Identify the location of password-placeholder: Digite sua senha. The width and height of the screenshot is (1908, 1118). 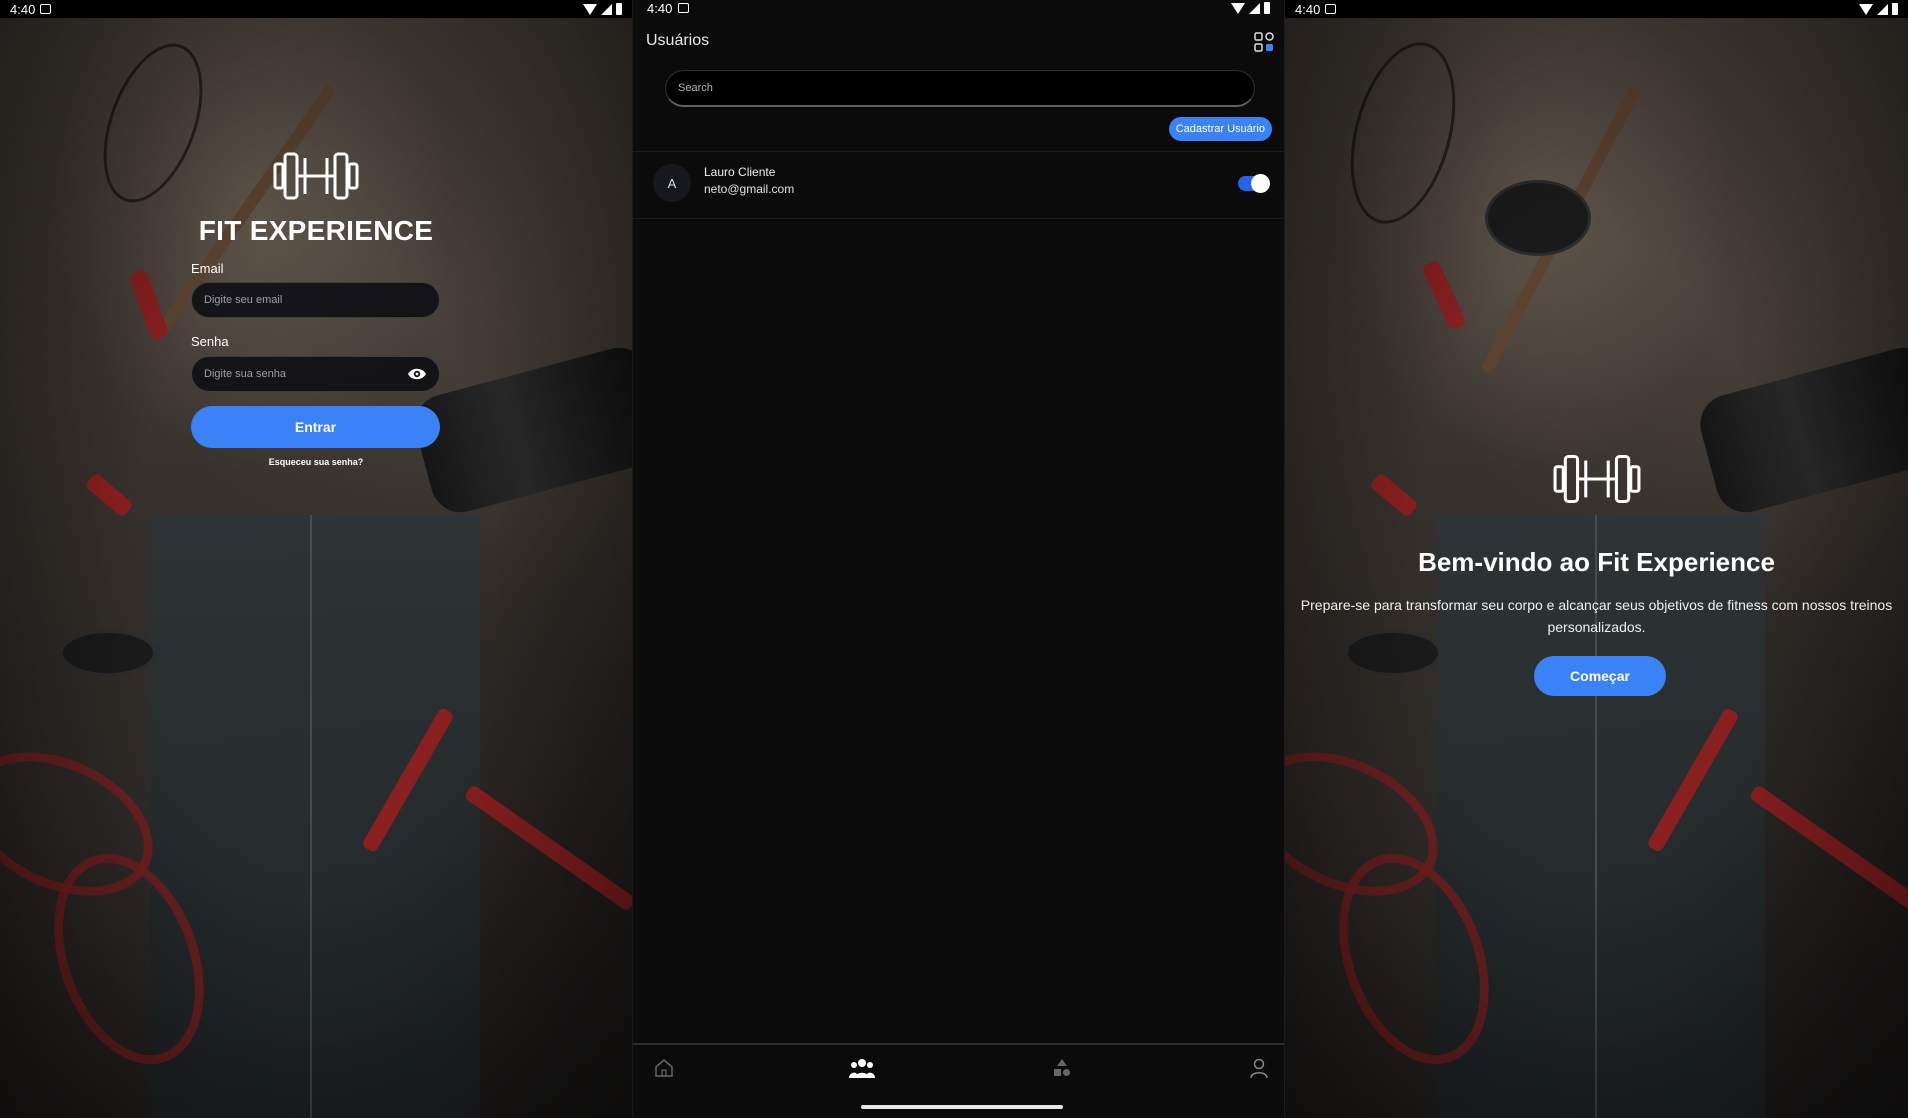
(245, 374).